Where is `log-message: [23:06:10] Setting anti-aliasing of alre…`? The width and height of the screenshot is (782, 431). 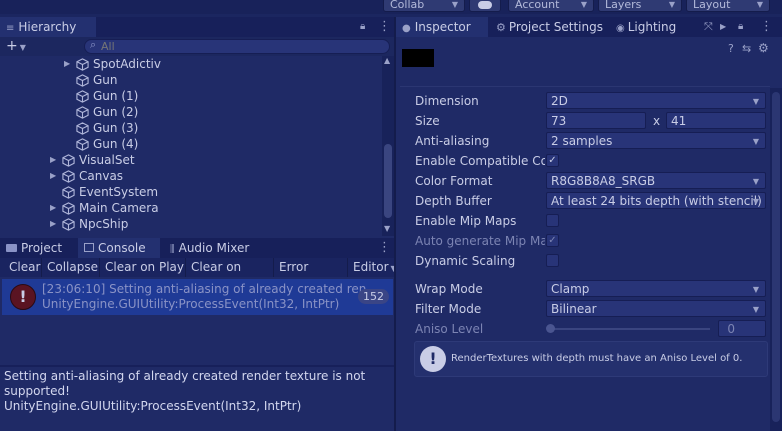 log-message: [23:06:10] Setting anti-aliasing of alre… is located at coordinates (204, 289).